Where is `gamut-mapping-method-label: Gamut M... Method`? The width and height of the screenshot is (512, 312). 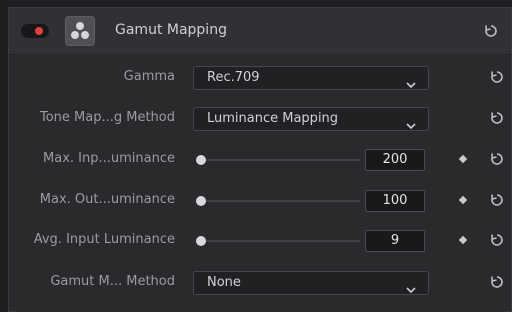 gamut-mapping-method-label: Gamut M... Method is located at coordinates (112, 281).